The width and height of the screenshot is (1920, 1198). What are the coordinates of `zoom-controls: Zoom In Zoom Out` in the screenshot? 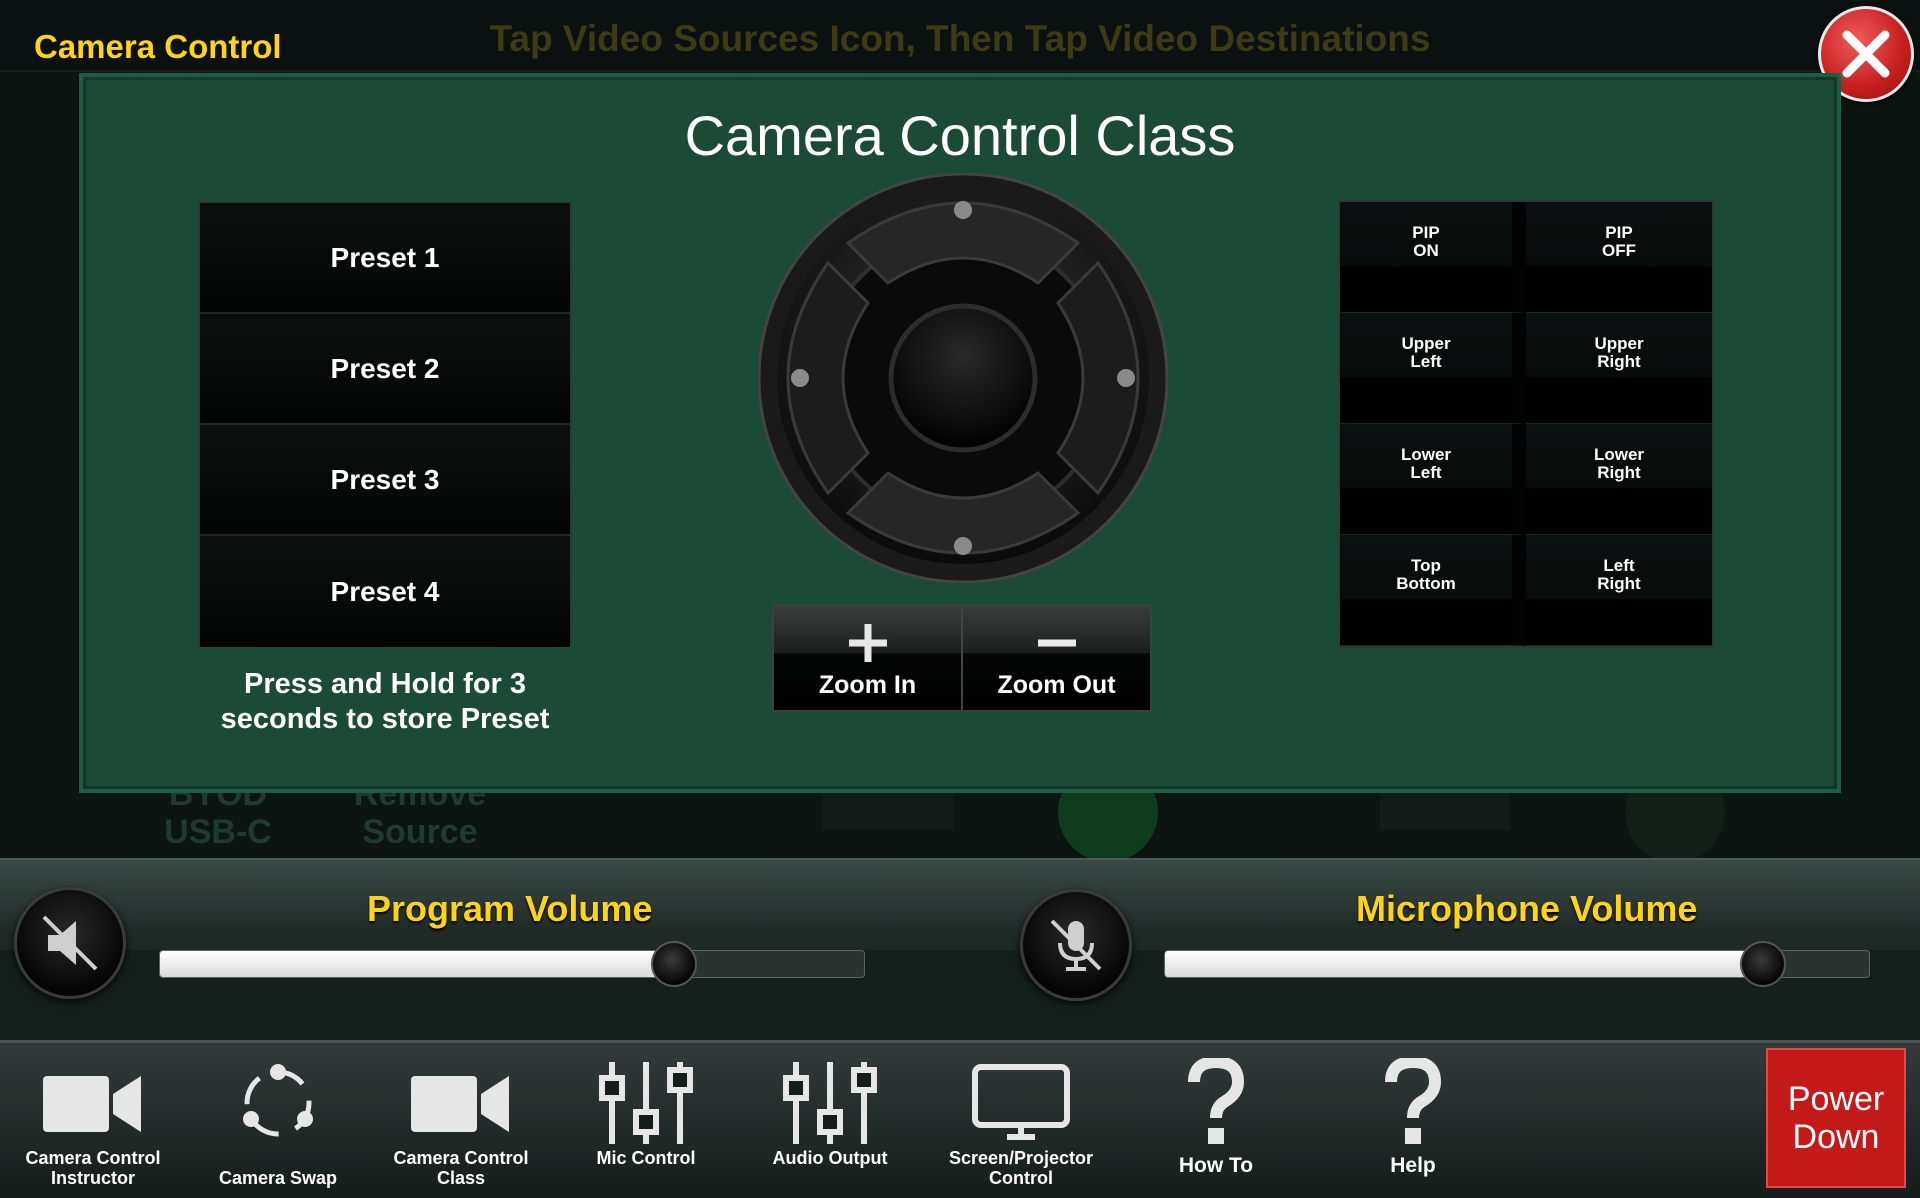 It's located at (962, 658).